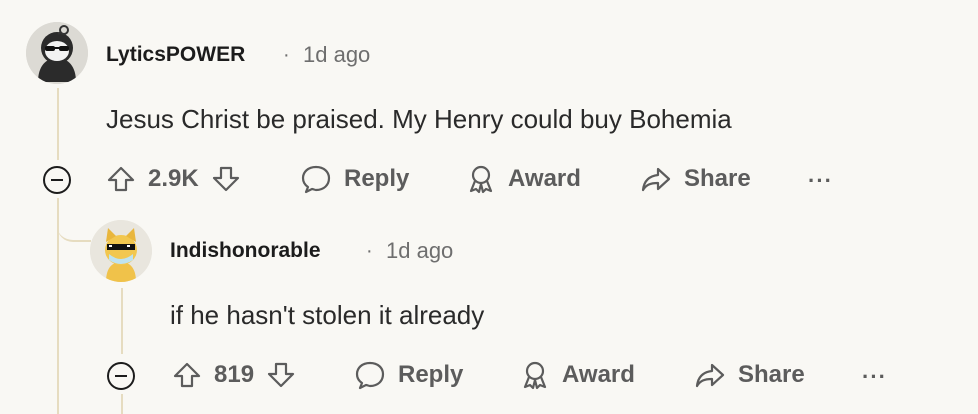 This screenshot has width=978, height=414. Describe the element at coordinates (122, 404) in the screenshot. I see `thread-line-child-lower` at that location.